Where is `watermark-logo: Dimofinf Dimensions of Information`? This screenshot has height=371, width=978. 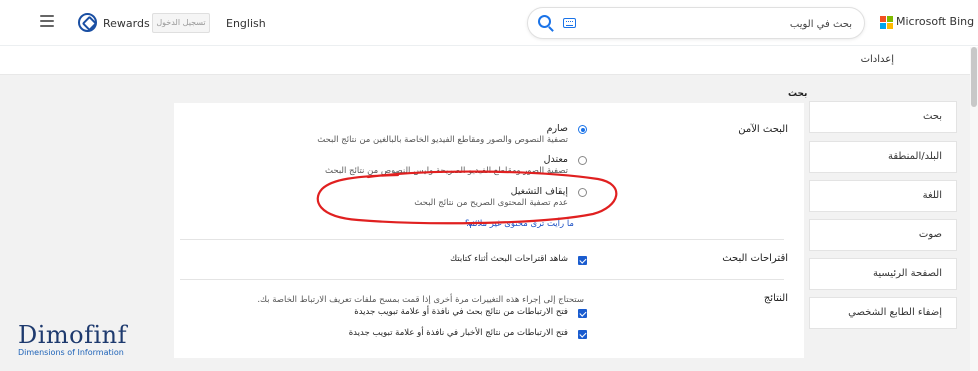 watermark-logo: Dimofinf Dimensions of Information is located at coordinates (72, 340).